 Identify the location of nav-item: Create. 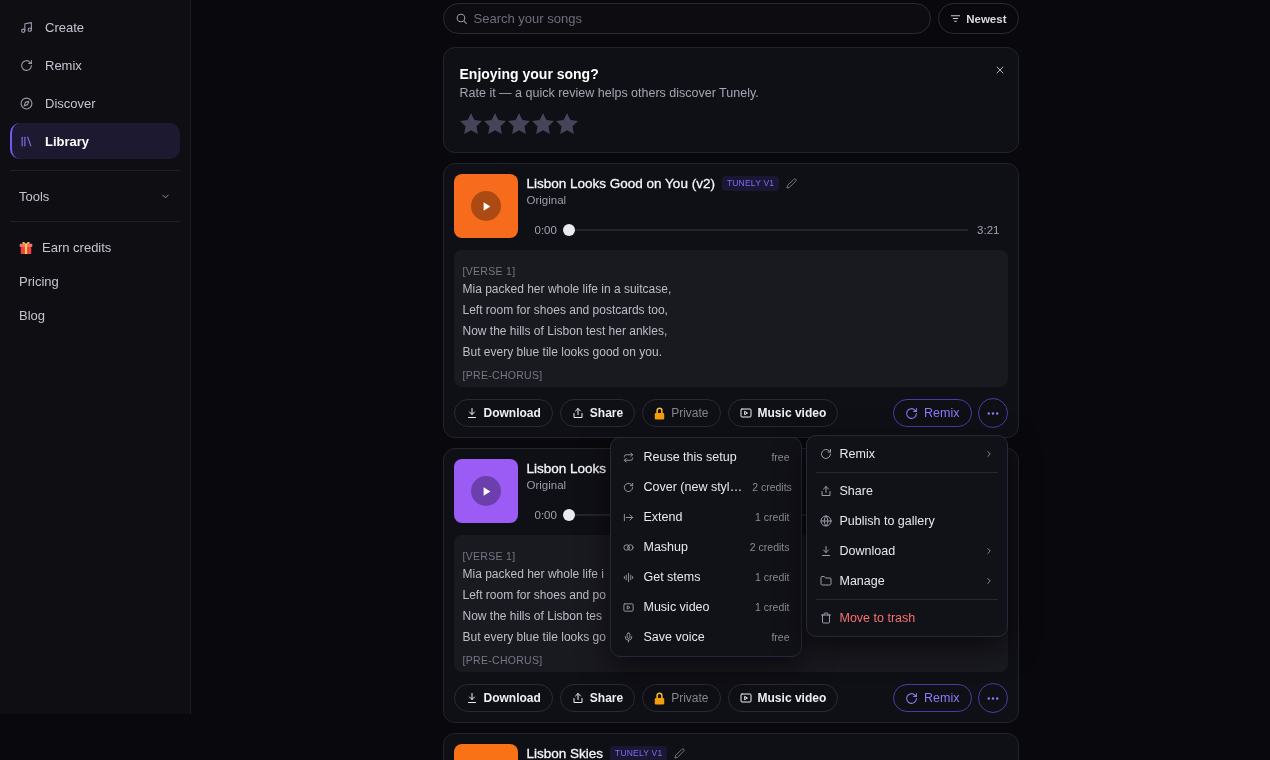
(95, 27).